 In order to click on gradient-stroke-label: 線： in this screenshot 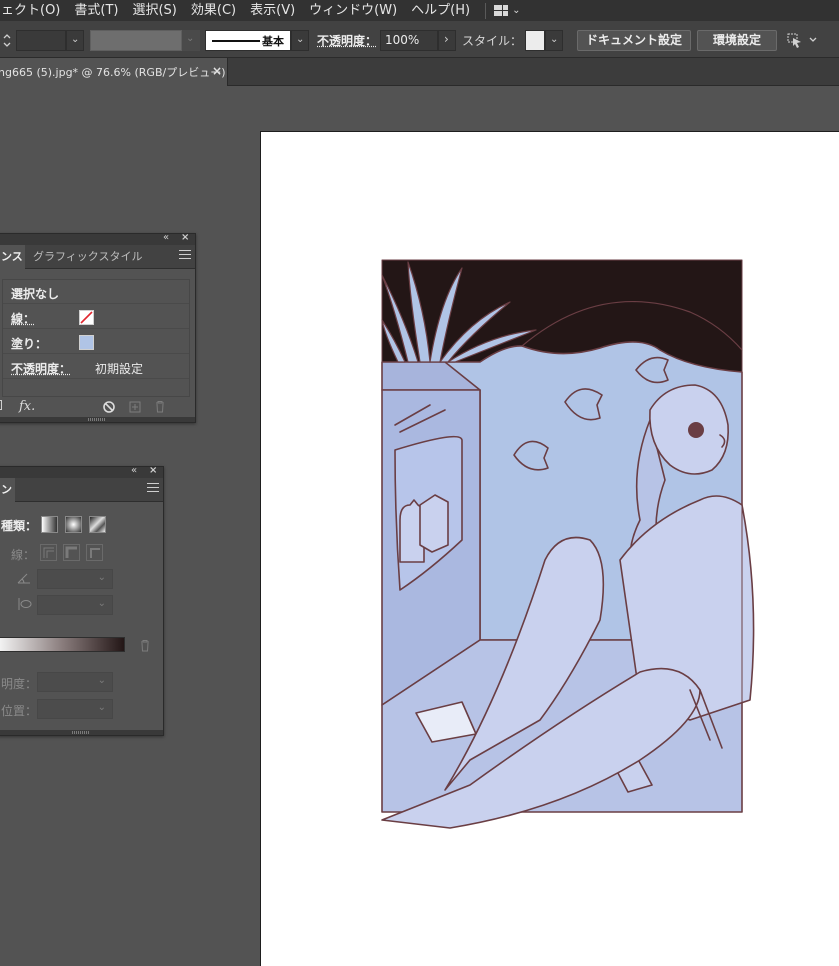, I will do `click(23, 555)`.